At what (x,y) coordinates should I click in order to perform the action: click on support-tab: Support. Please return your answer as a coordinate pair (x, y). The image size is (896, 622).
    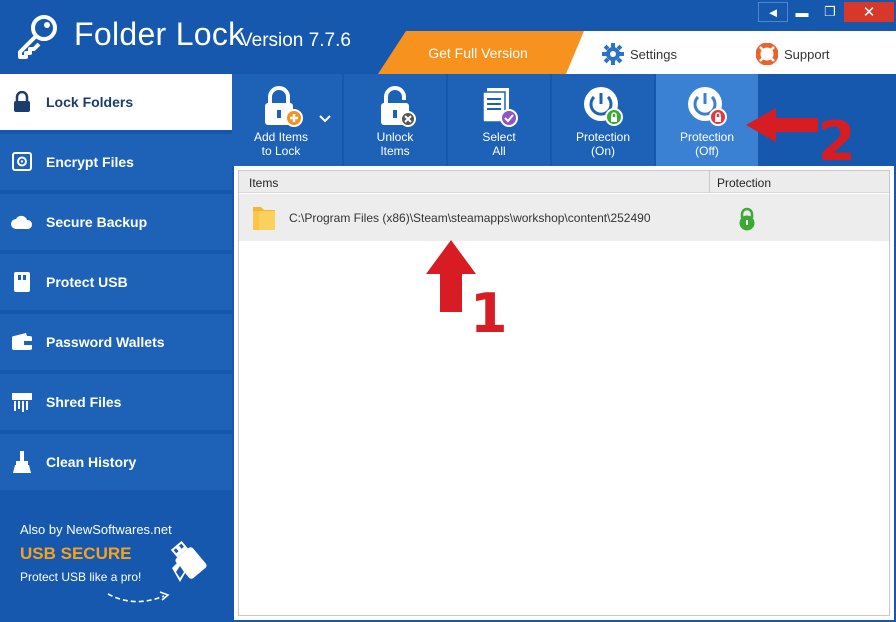
    Looking at the image, I should click on (793, 54).